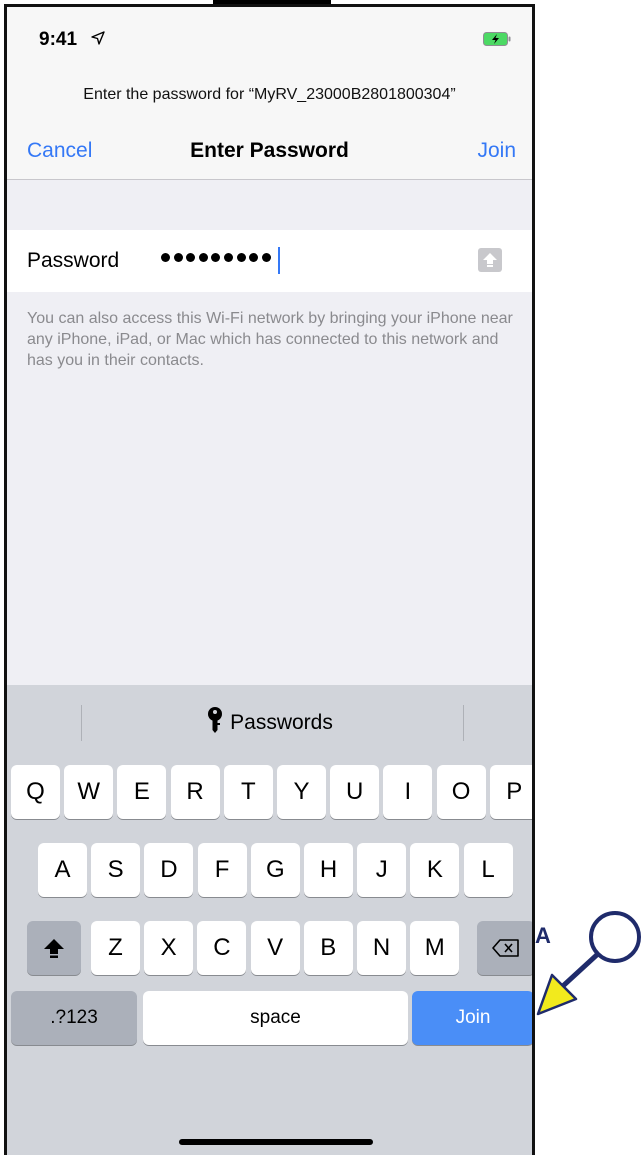 The width and height of the screenshot is (644, 1155). Describe the element at coordinates (269, 153) in the screenshot. I see `navigation-bar: Enter Password Cancel Join` at that location.